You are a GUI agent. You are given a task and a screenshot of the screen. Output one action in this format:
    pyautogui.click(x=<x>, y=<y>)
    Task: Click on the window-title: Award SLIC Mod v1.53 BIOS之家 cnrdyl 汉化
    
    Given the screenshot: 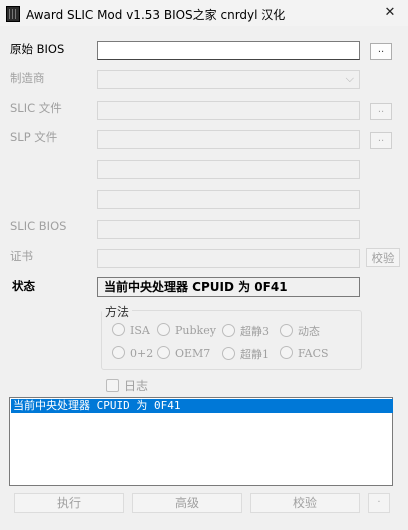 What is the action you would take?
    pyautogui.click(x=156, y=15)
    